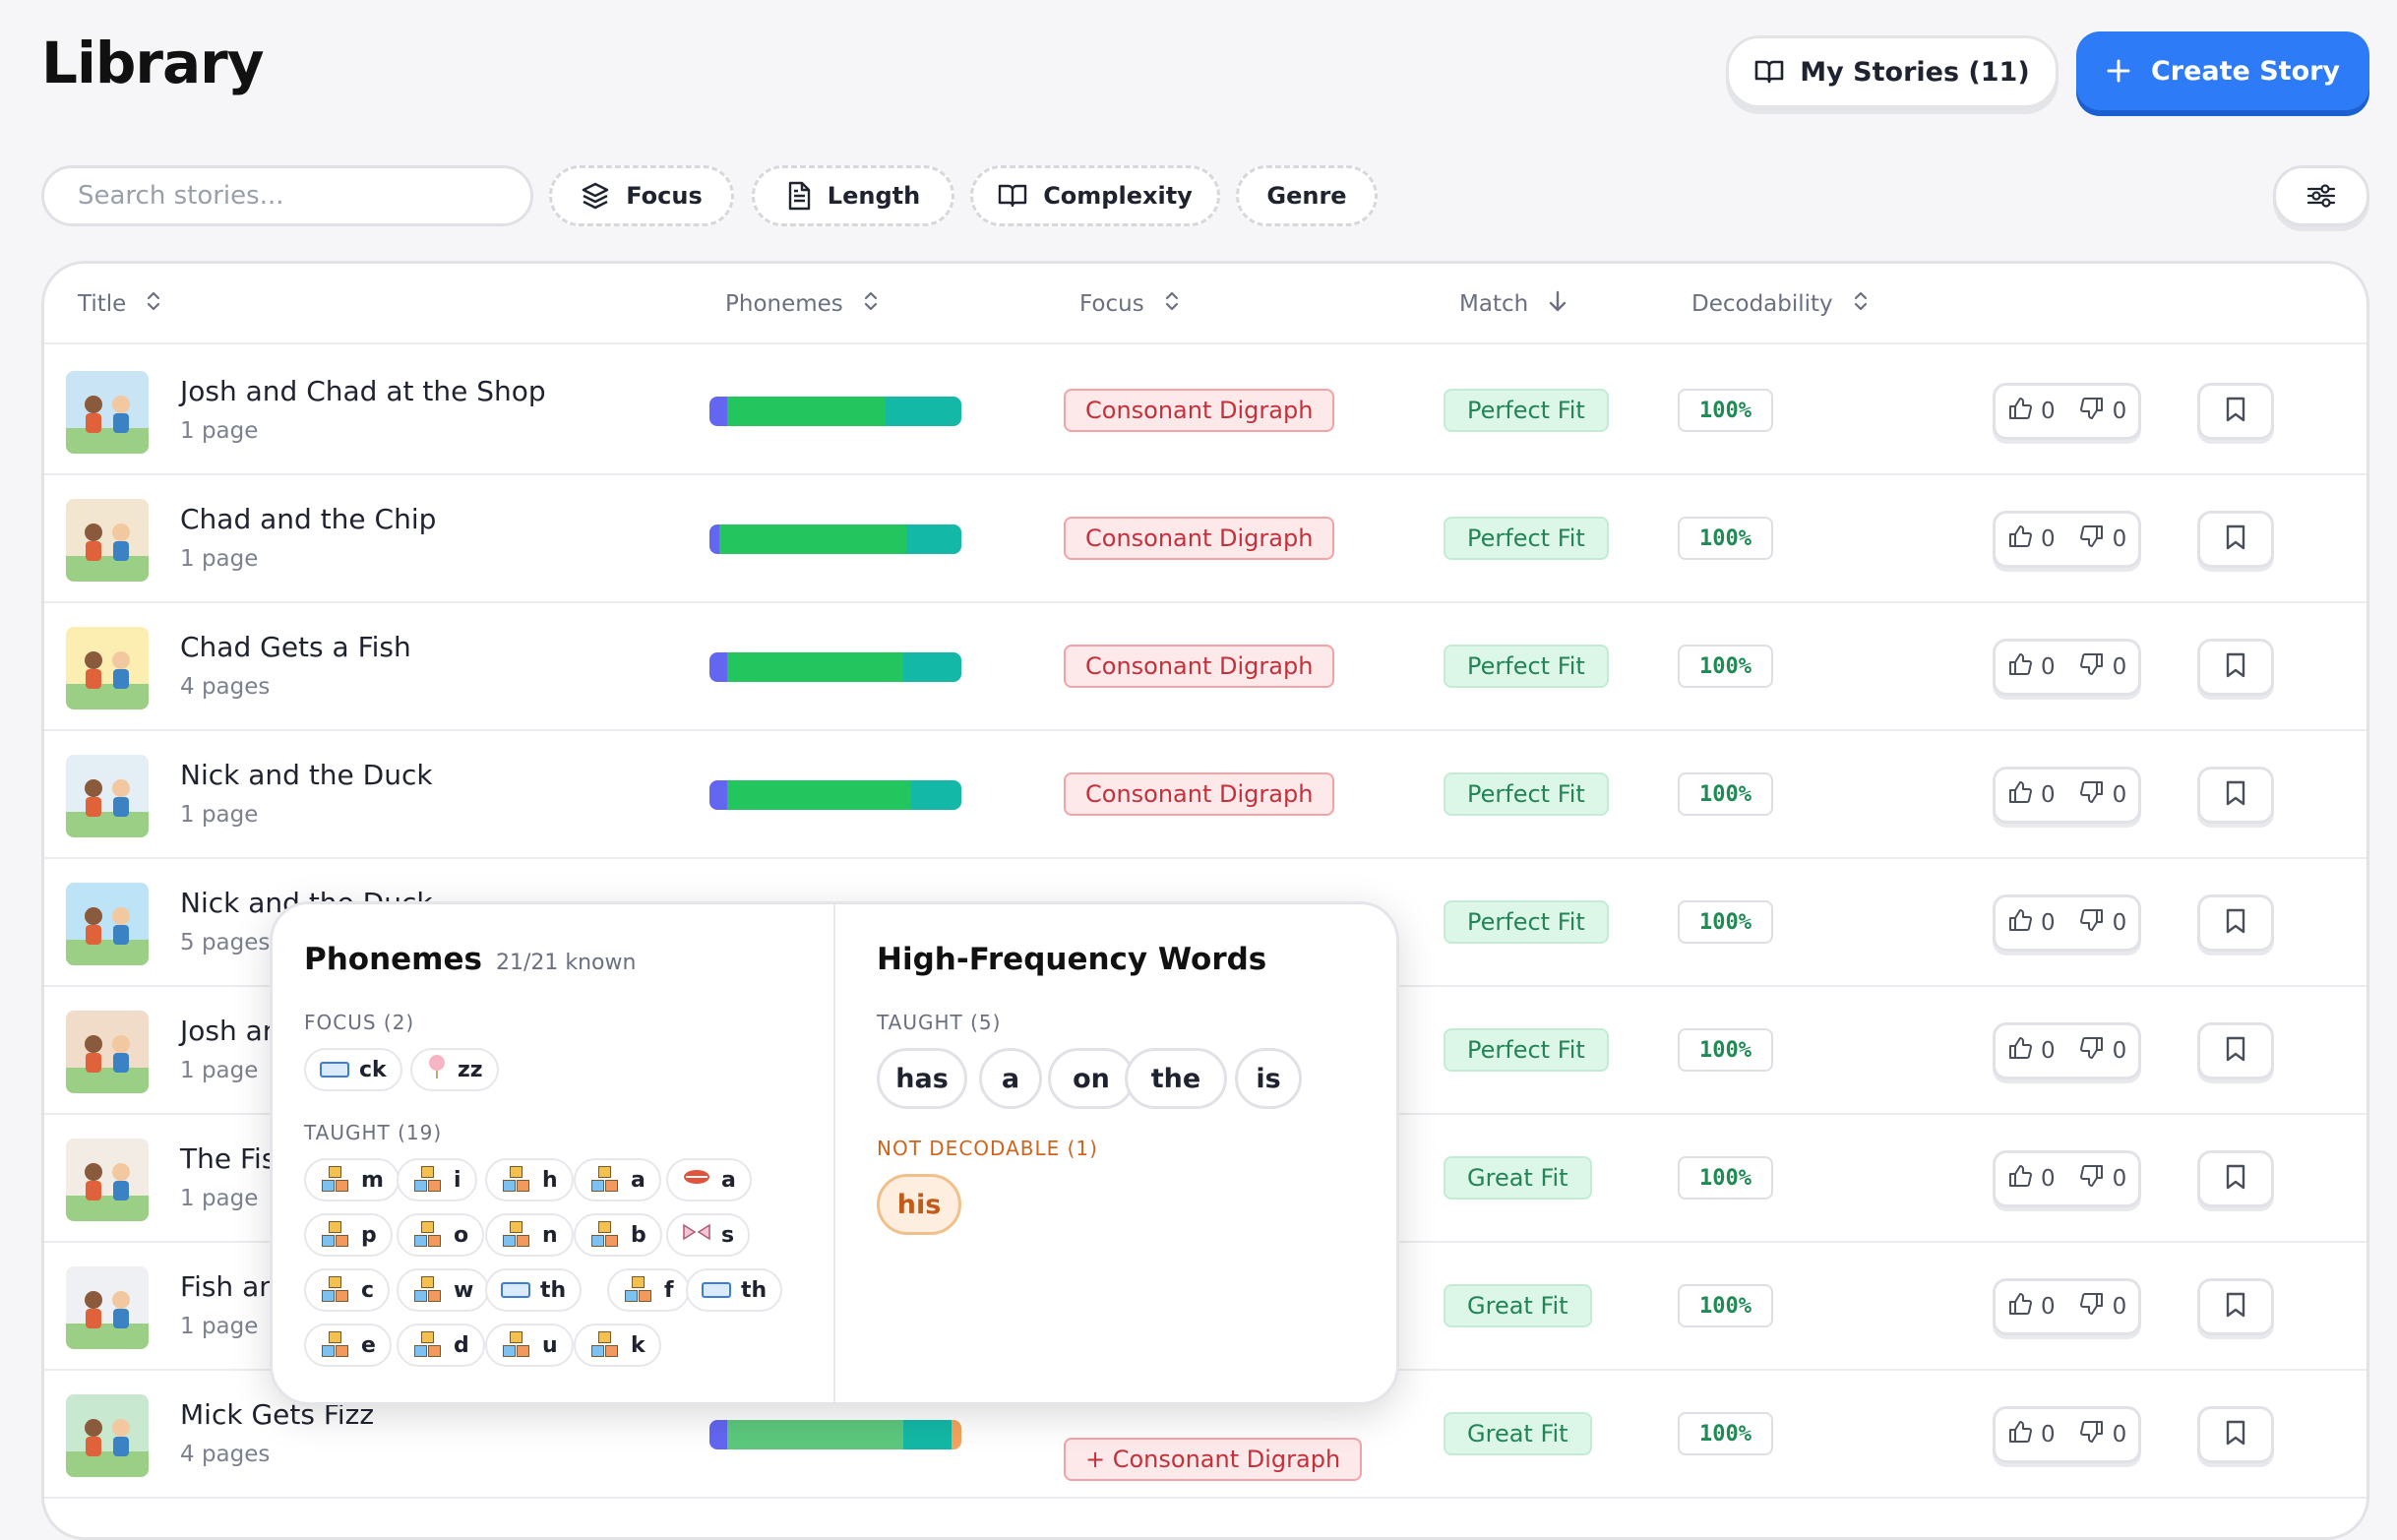 Image resolution: width=2397 pixels, height=1540 pixels. What do you see at coordinates (295, 647) in the screenshot?
I see `story-title: Chad Gets a Fish` at bounding box center [295, 647].